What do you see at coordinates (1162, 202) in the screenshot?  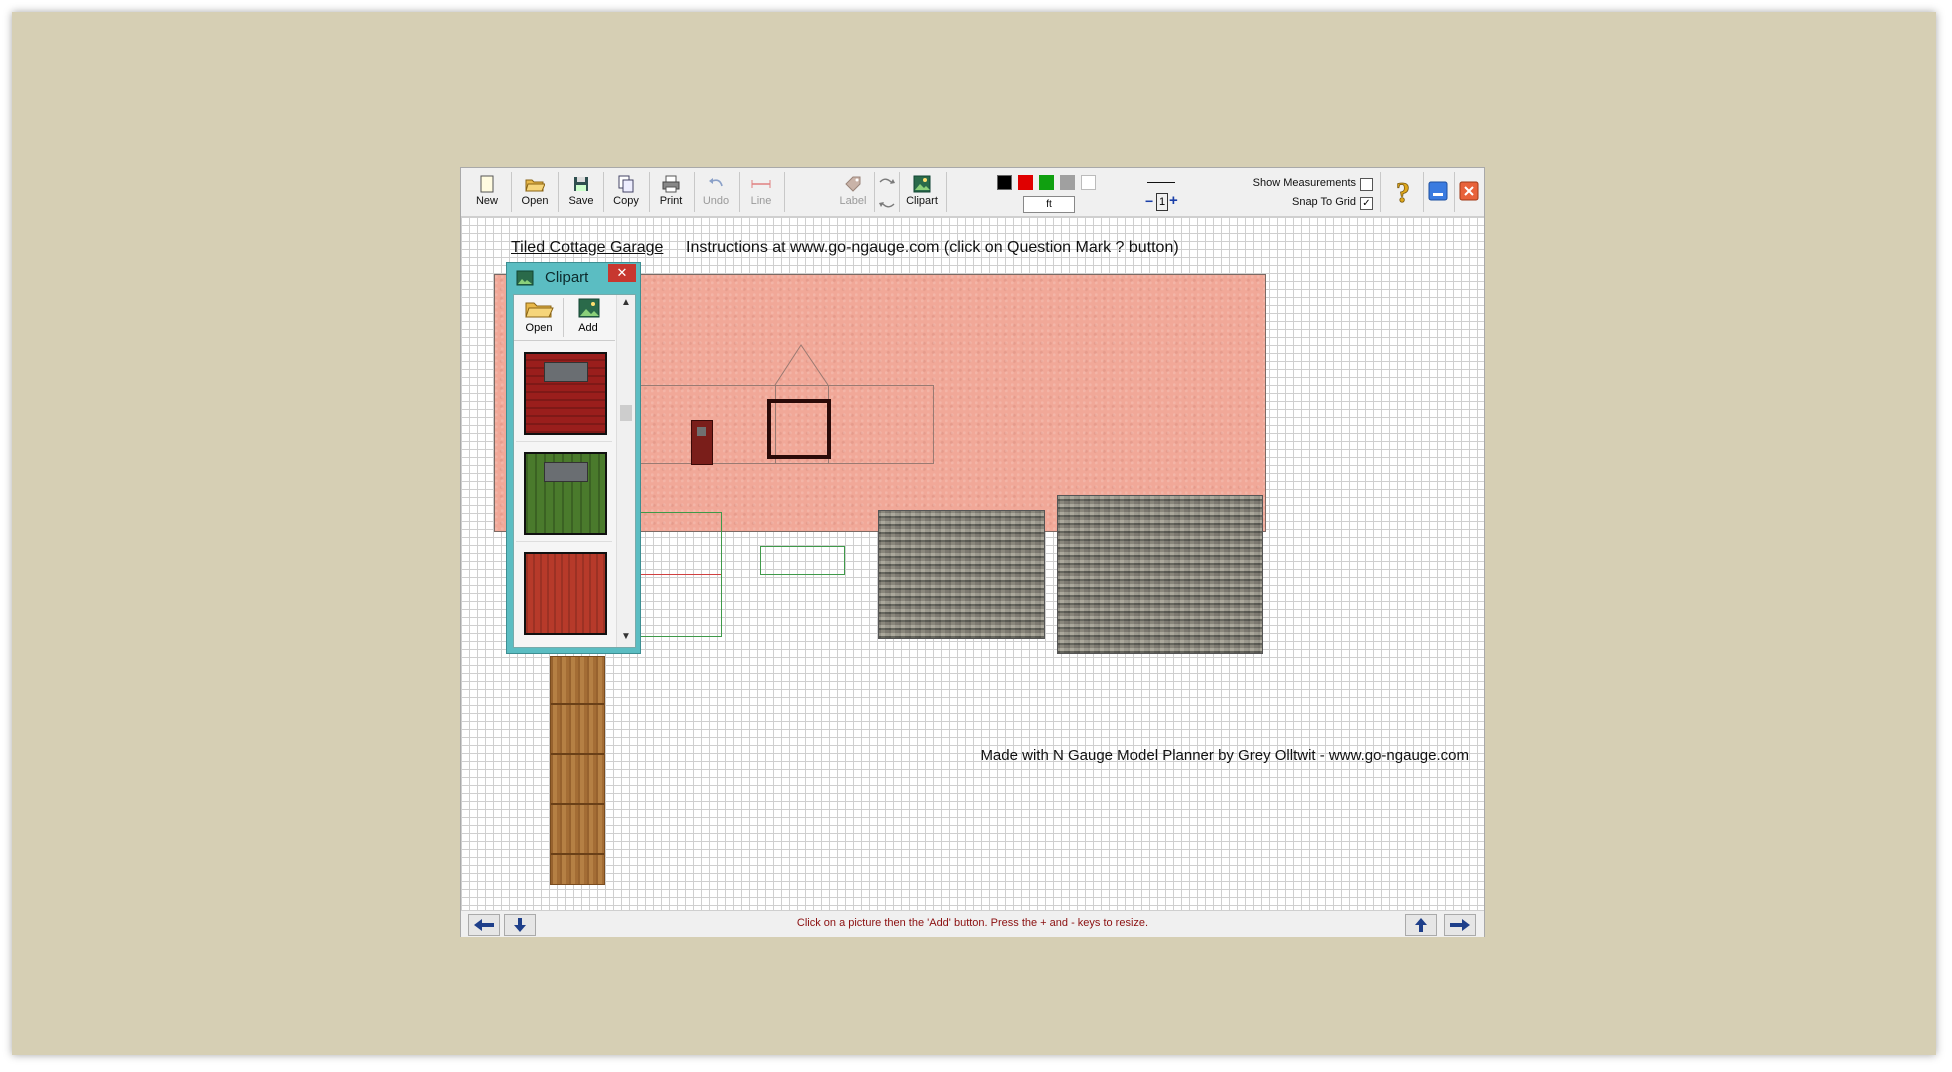 I see `zoom-value: 1` at bounding box center [1162, 202].